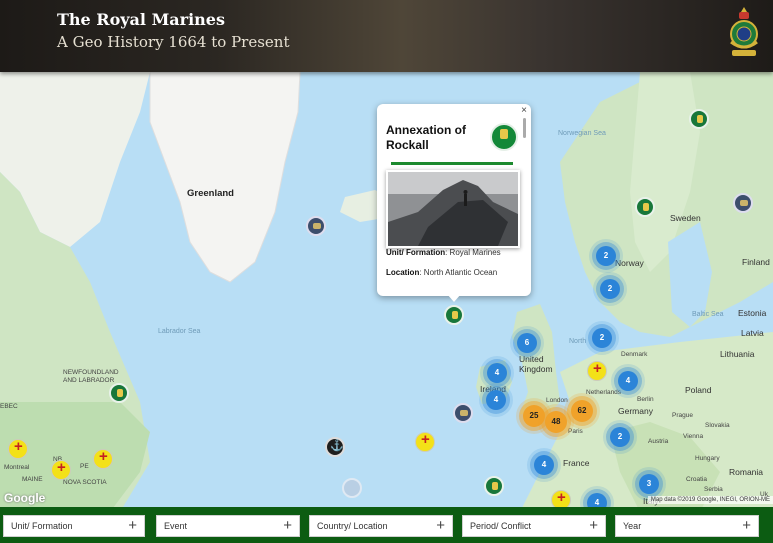 This screenshot has height=543, width=773. What do you see at coordinates (634, 354) in the screenshot?
I see `label-denmark: Denmark` at bounding box center [634, 354].